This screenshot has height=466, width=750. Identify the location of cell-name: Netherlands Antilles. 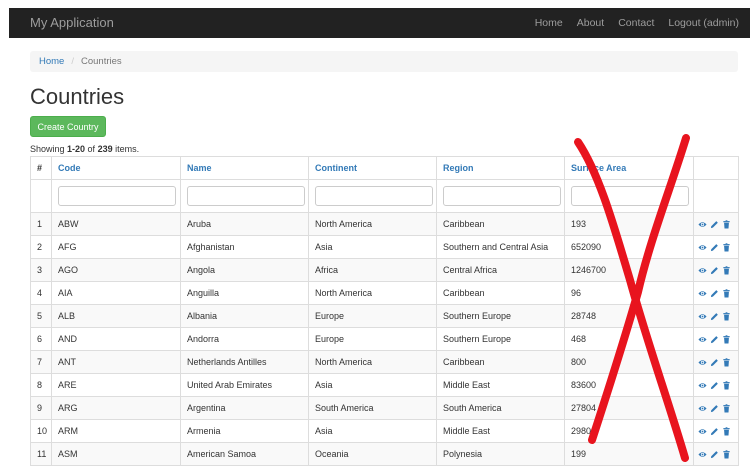
(244, 362).